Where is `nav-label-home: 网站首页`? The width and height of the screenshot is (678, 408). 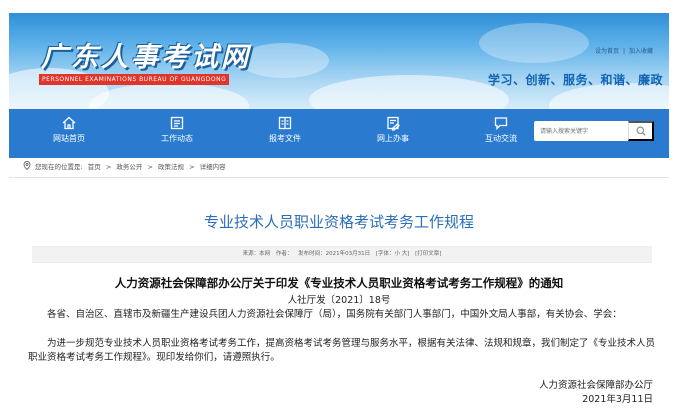
nav-label-home: 网站首页 is located at coordinates (69, 138).